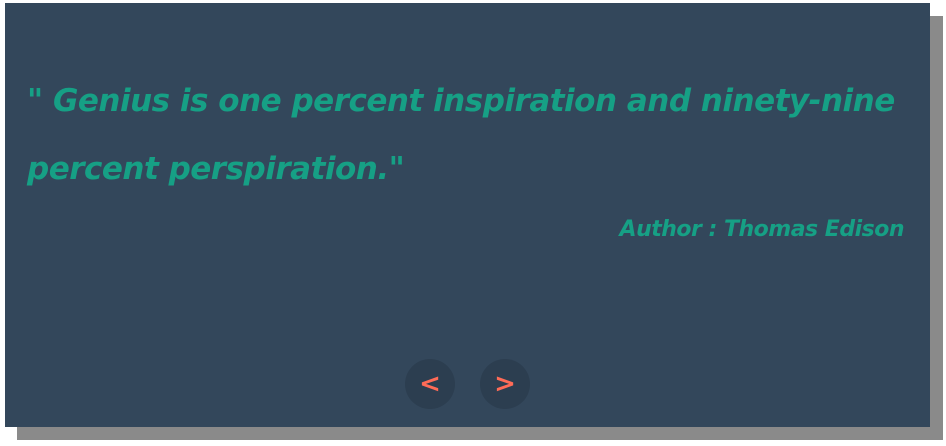 The width and height of the screenshot is (946, 446). Describe the element at coordinates (430, 384) in the screenshot. I see `previous-quote-button: <` at that location.